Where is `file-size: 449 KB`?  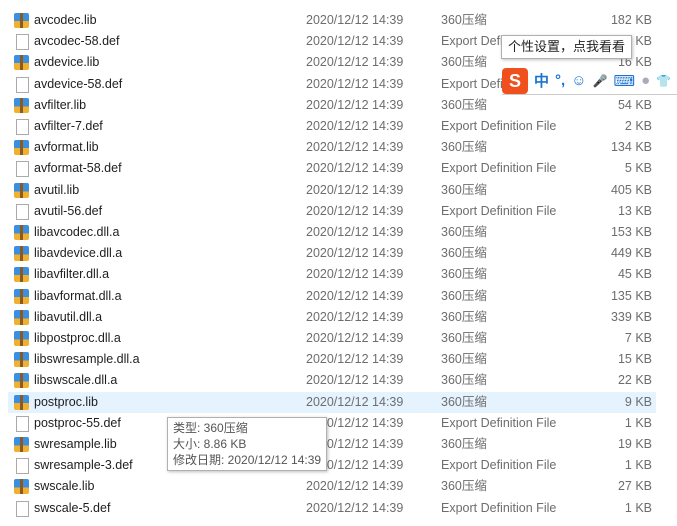
file-size: 449 KB is located at coordinates (631, 253).